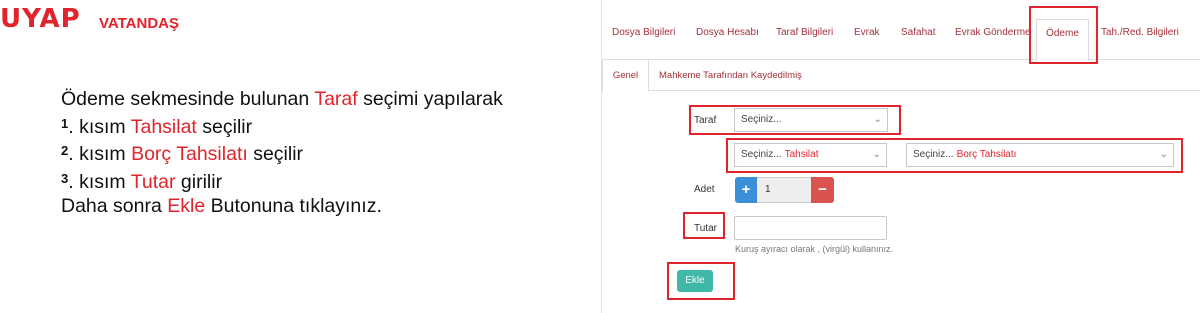  I want to click on instruction-text: Ödeme sekmesinde bulunan, so click(188, 99).